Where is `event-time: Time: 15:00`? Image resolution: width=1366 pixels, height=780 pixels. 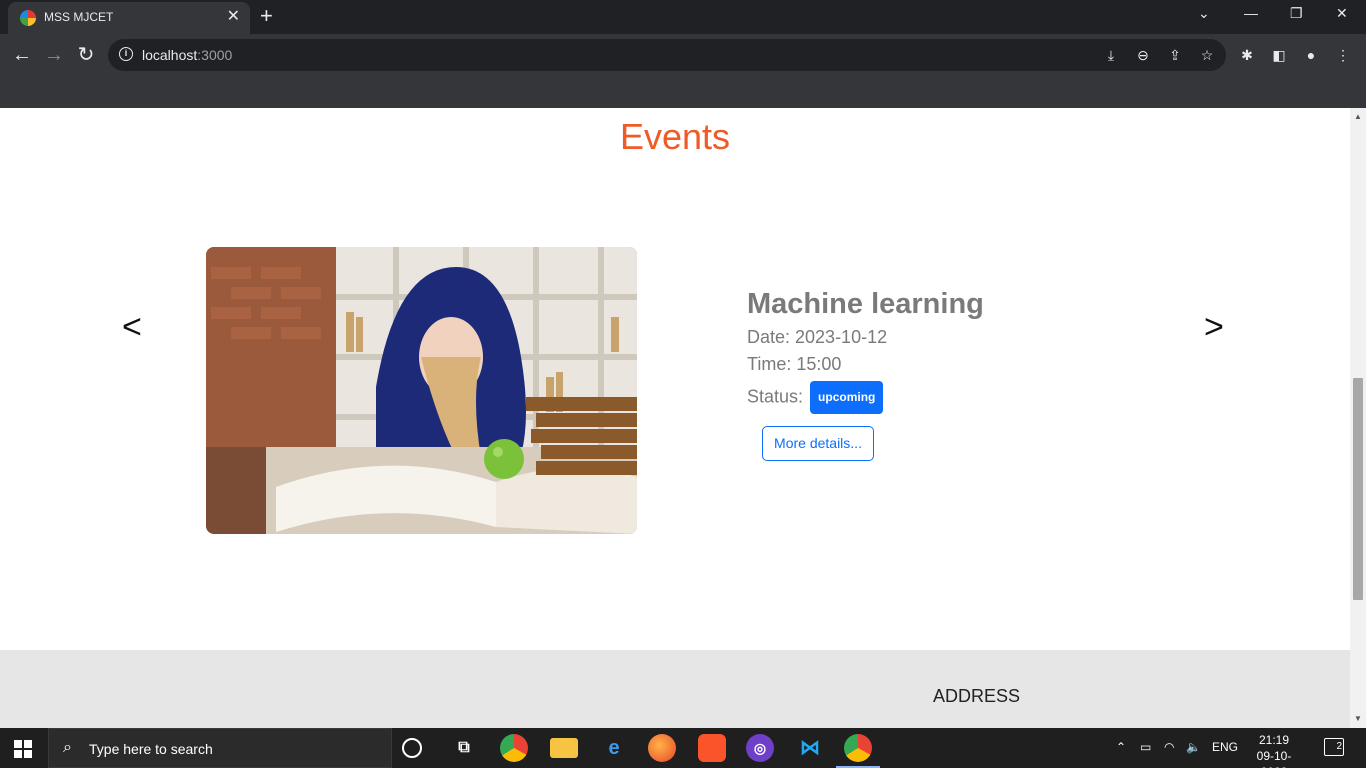 event-time: Time: 15:00 is located at coordinates (794, 364).